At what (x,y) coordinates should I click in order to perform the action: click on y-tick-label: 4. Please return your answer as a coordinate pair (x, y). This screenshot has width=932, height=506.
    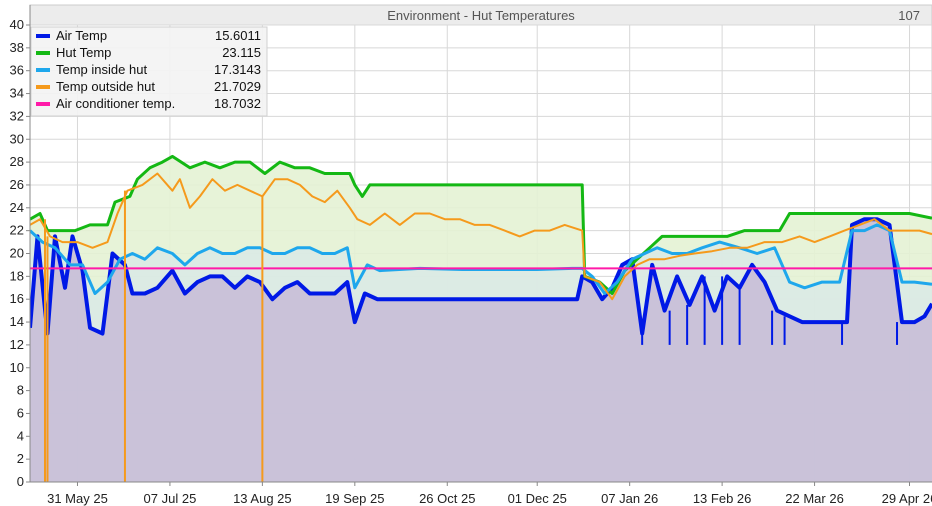
    Looking at the image, I should click on (20, 435).